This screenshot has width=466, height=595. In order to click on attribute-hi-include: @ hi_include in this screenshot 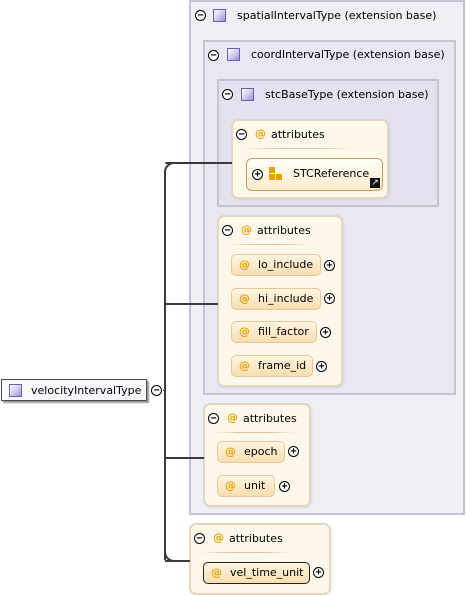, I will do `click(276, 299)`.